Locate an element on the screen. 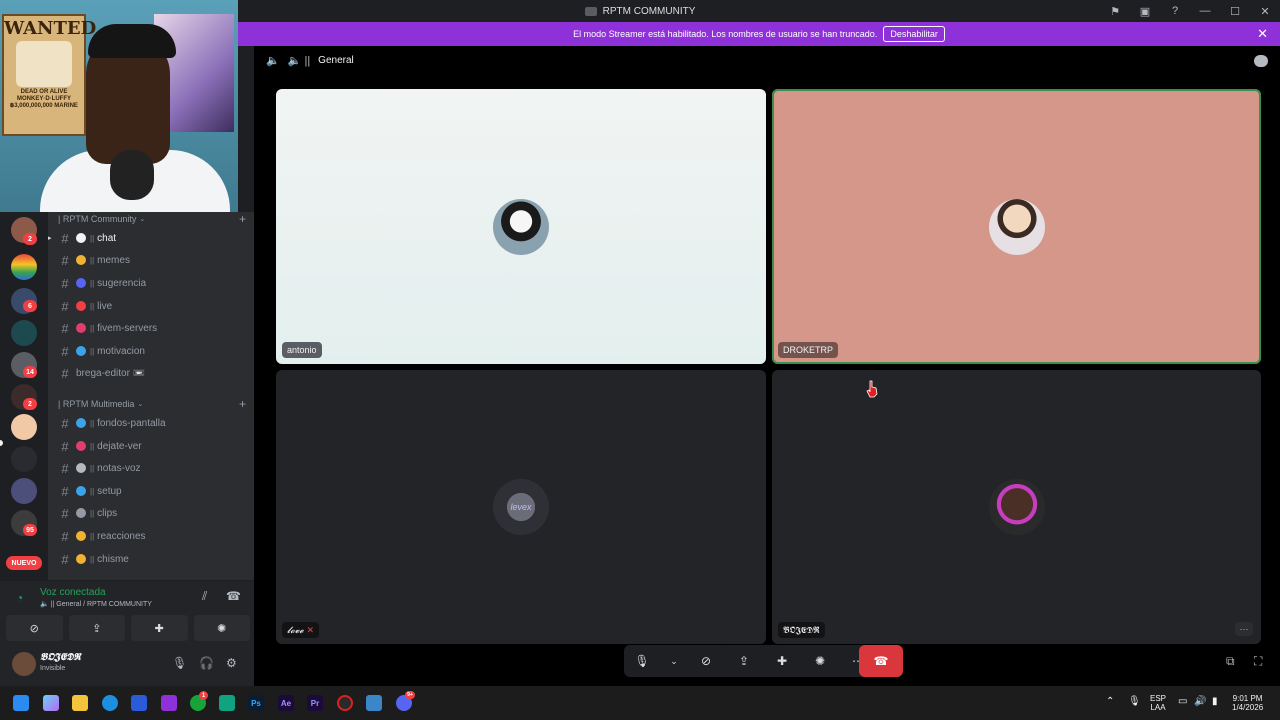 This screenshot has height=720, width=1280. camera-off-icon: ⊘ is located at coordinates (706, 661).